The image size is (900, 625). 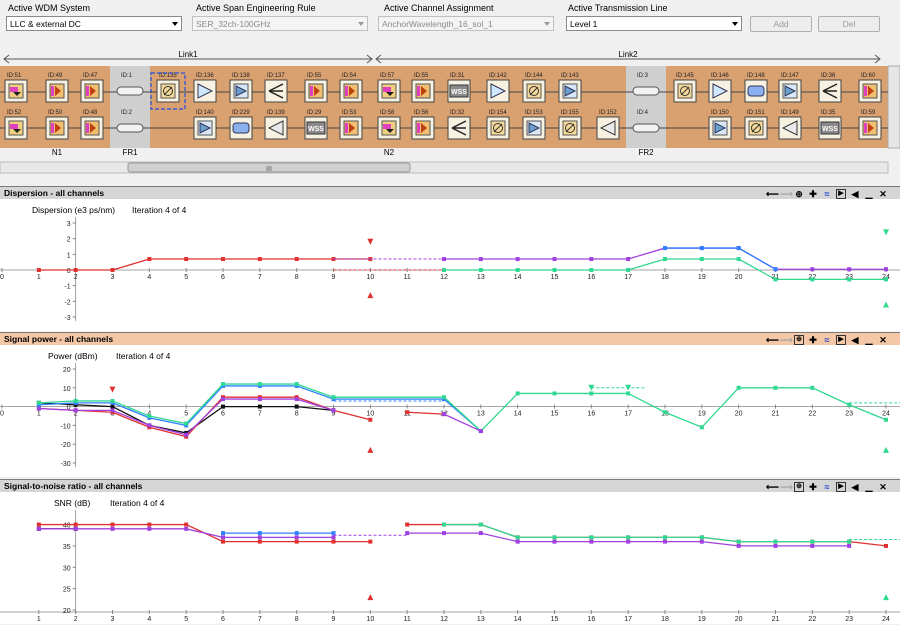 I want to click on bottom-row-element: ID:140, so click(x=205, y=125).